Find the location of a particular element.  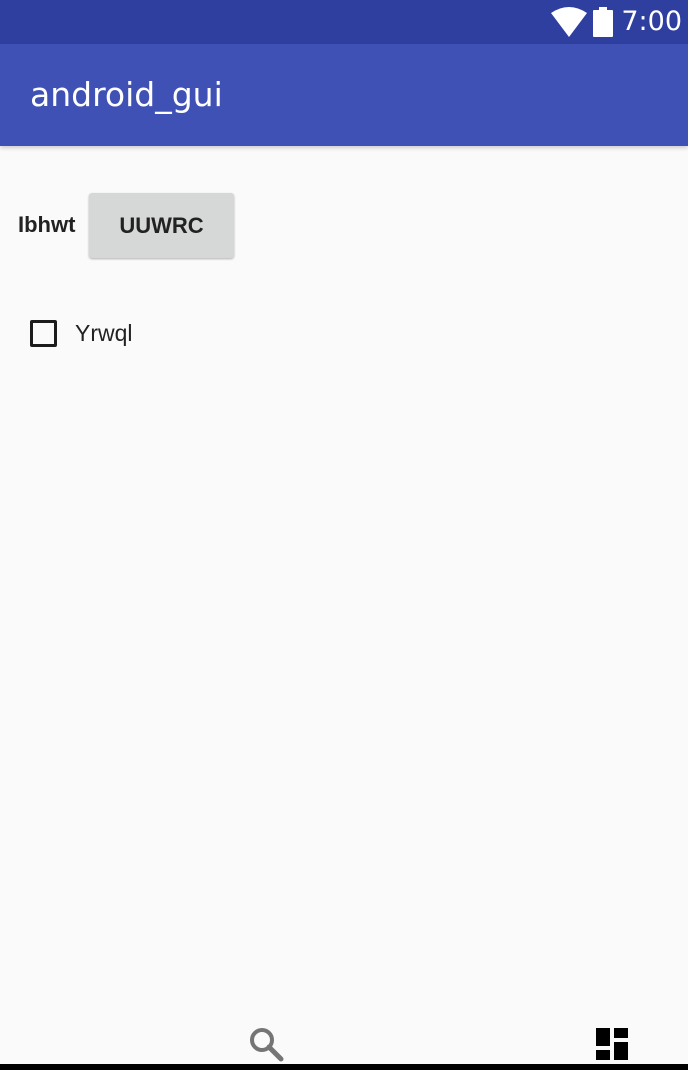

grid-icon is located at coordinates (612, 1044).